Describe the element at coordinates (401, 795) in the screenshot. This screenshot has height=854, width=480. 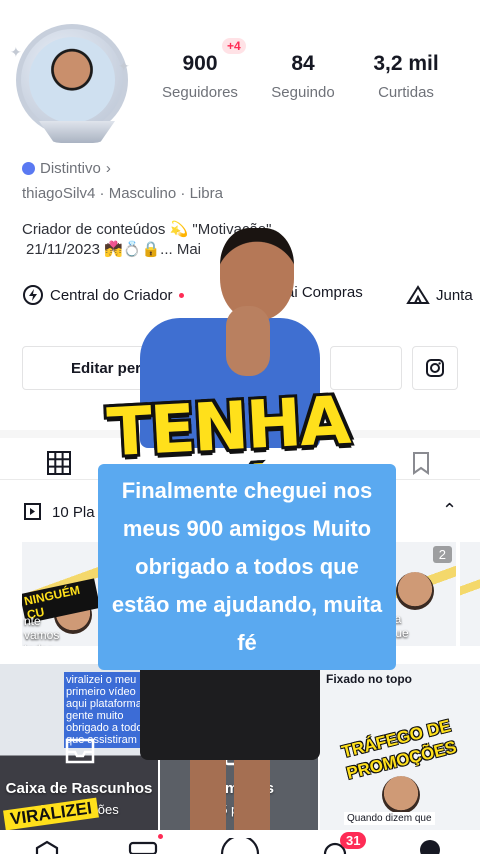
I see `pinned-face` at that location.